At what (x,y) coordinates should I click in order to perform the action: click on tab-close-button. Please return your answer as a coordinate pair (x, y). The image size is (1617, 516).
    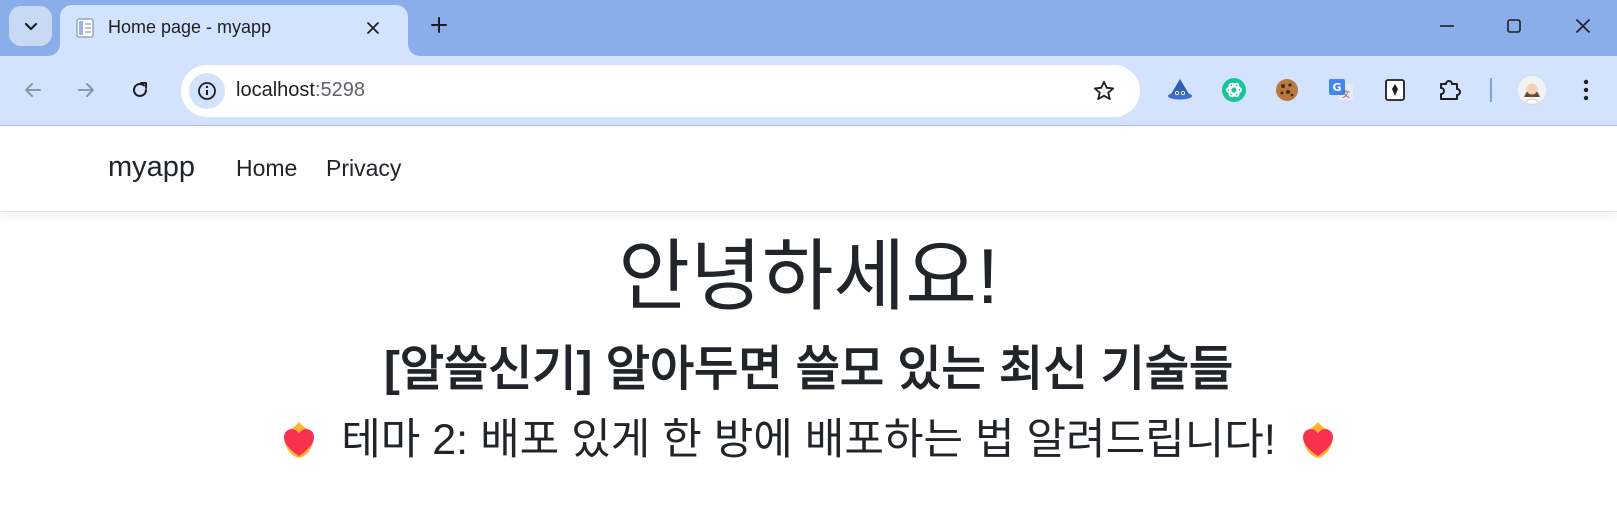
    Looking at the image, I should click on (373, 28).